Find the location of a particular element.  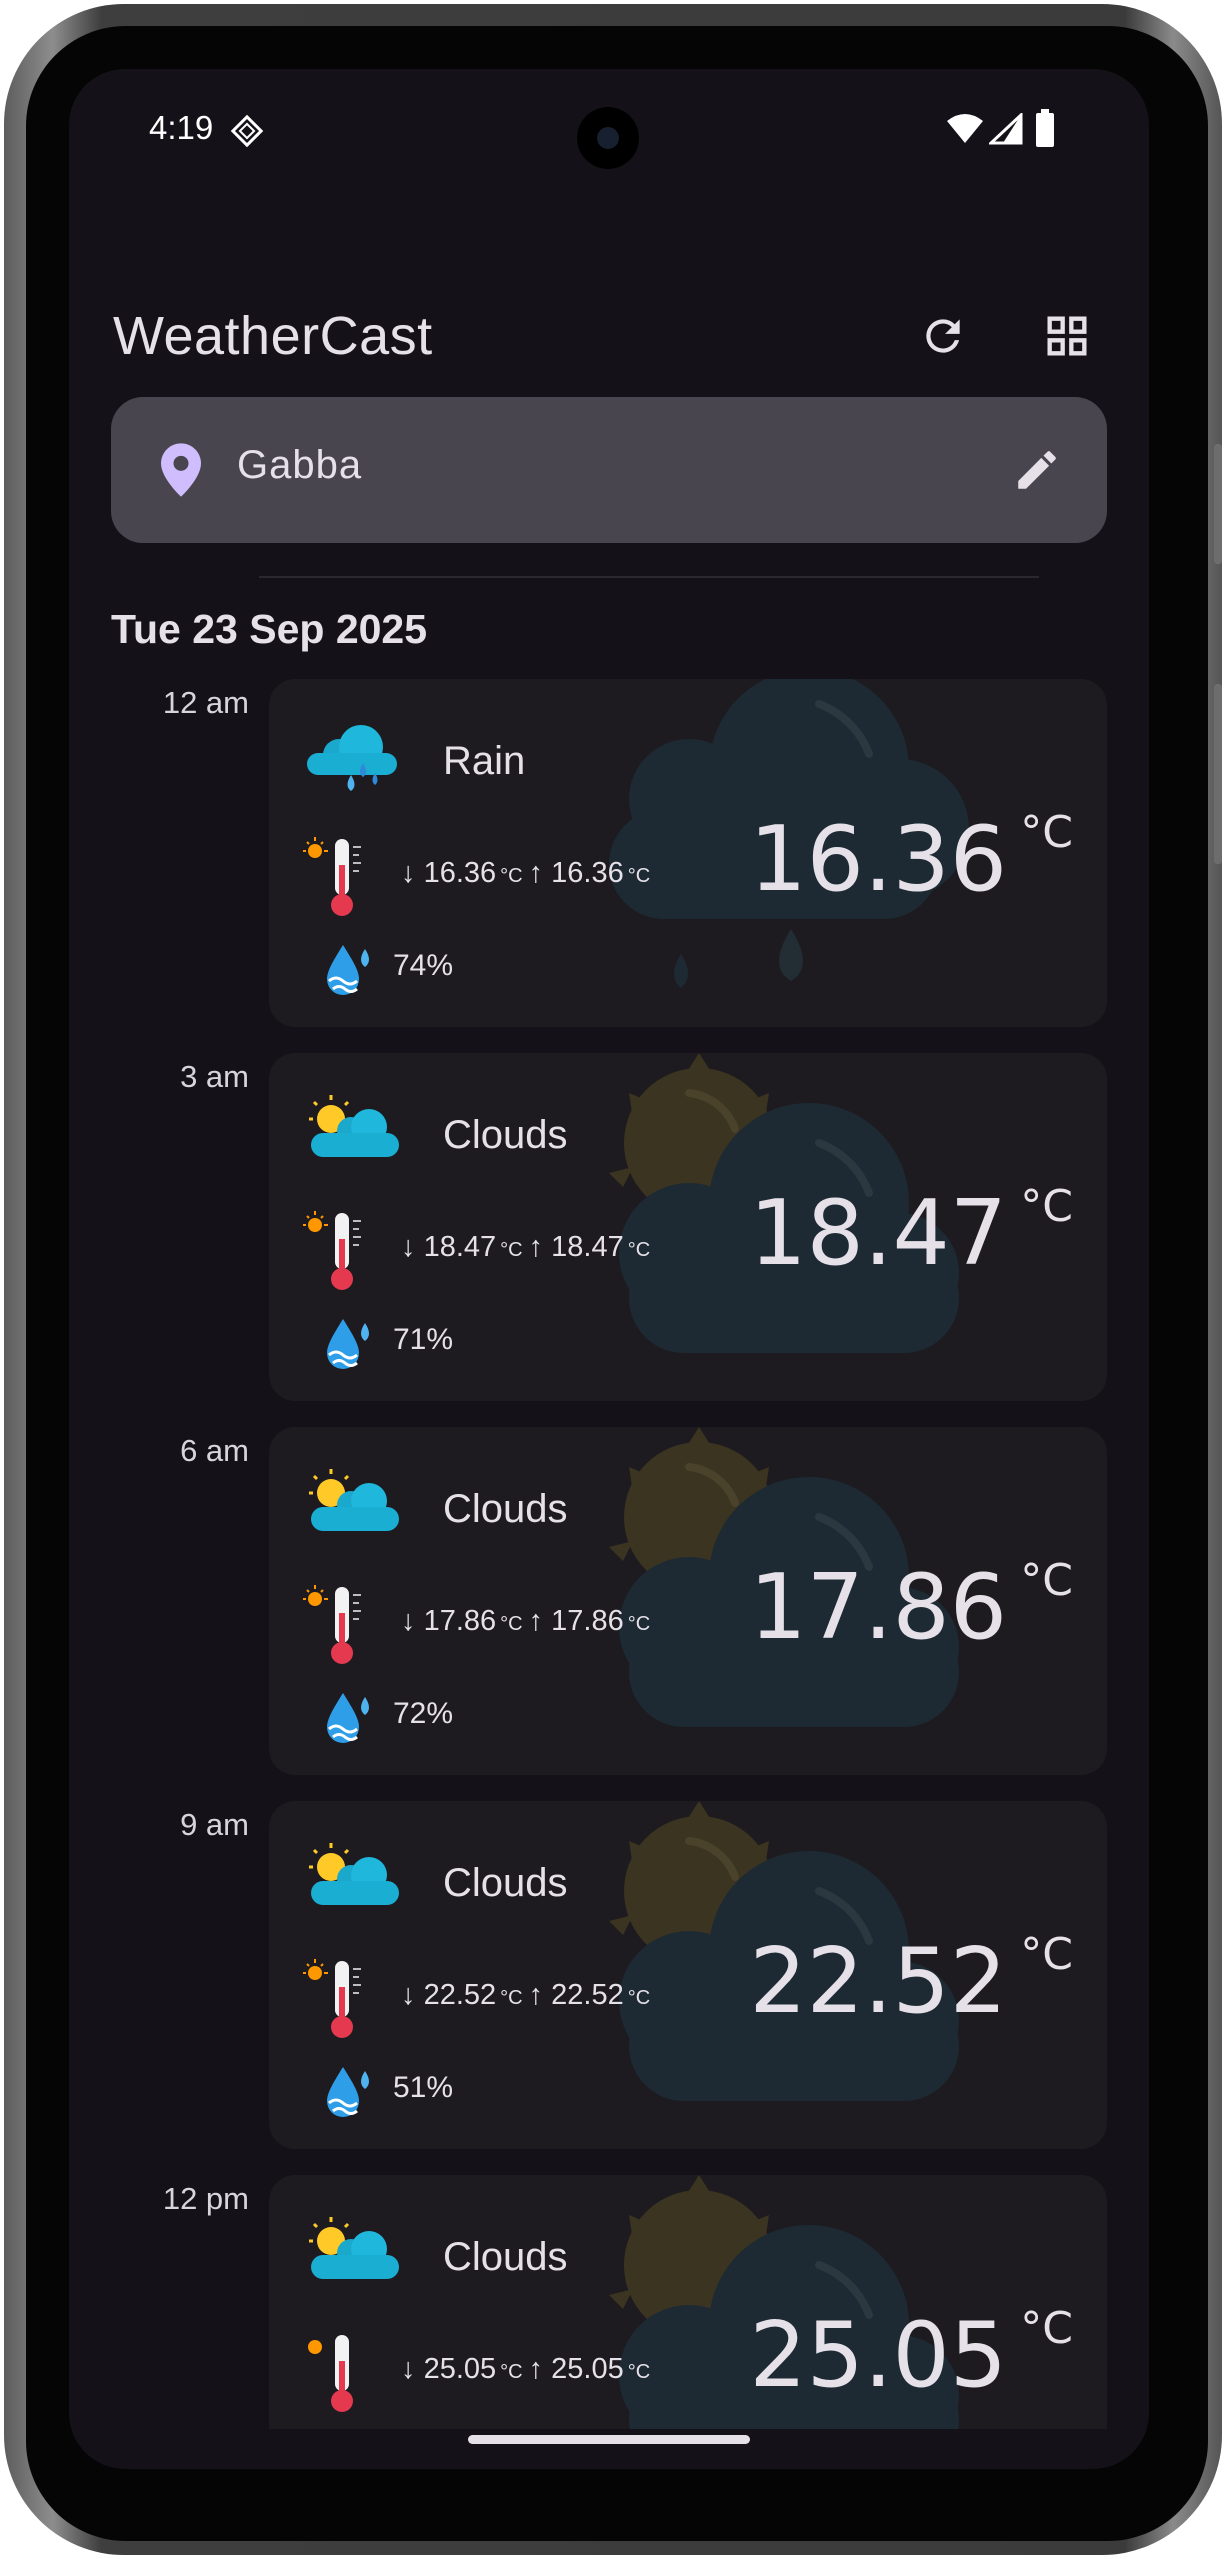

rain-cloud-icon is located at coordinates (352, 758).